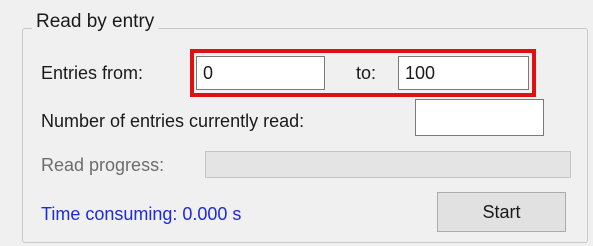  Describe the element at coordinates (95, 22) in the screenshot. I see `group-title: Read by entry` at that location.